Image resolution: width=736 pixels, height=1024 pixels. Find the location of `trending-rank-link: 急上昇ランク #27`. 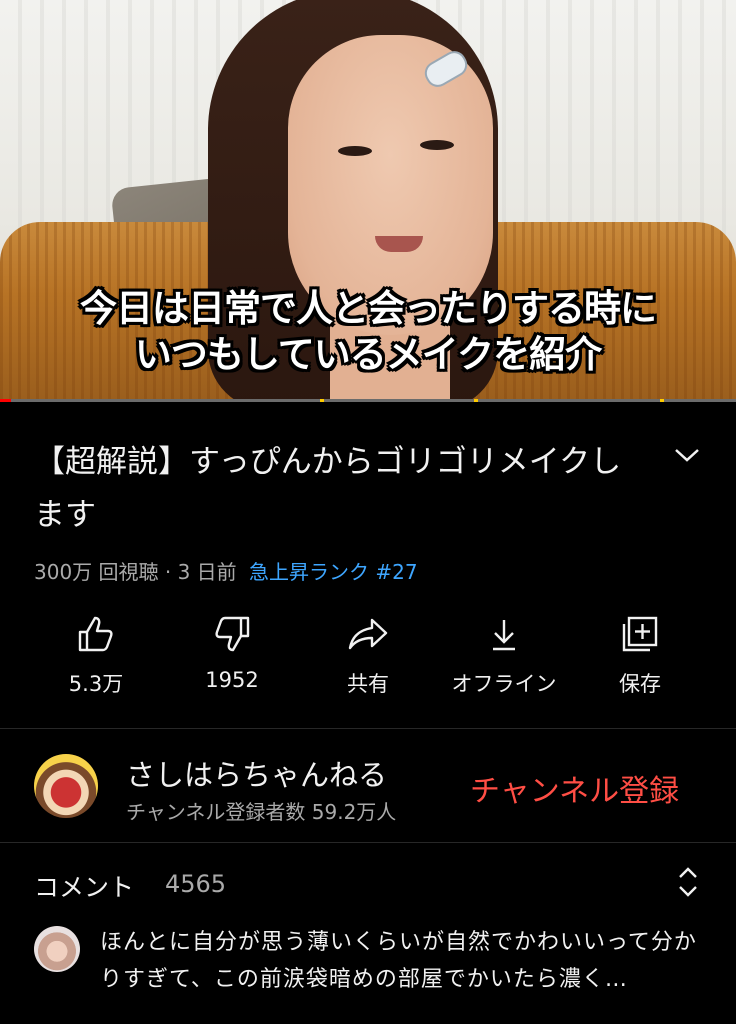

trending-rank-link: 急上昇ランク #27 is located at coordinates (333, 572).